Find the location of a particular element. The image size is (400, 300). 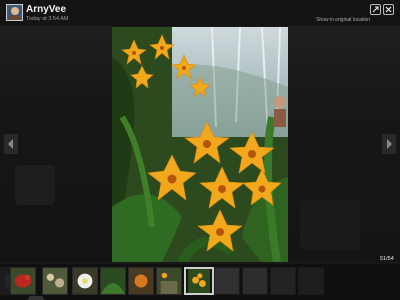

chevron-left-icon is located at coordinates (11, 144).